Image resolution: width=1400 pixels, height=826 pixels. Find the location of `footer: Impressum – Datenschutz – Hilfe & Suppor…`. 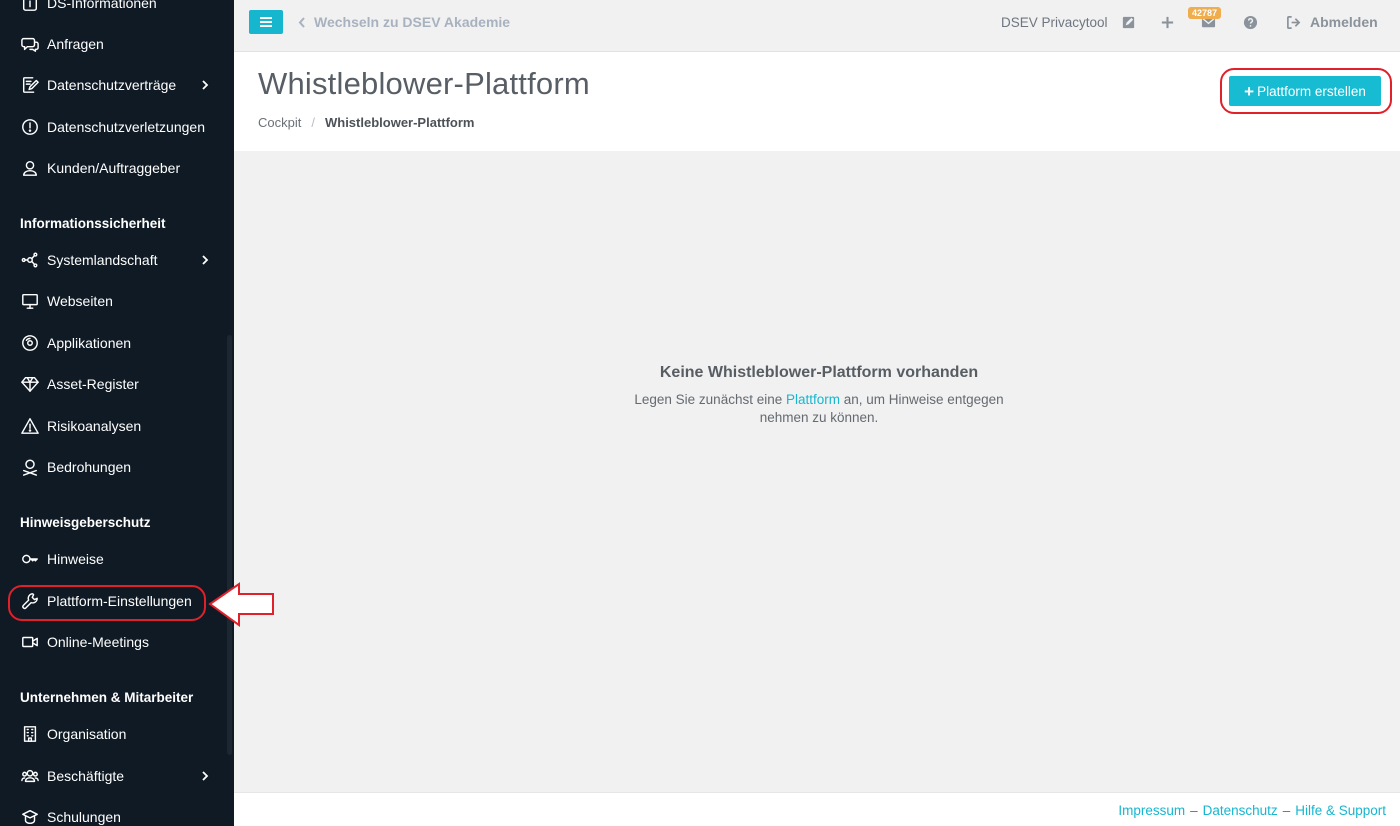

footer: Impressum – Datenschutz – Hilfe & Suppor… is located at coordinates (817, 809).